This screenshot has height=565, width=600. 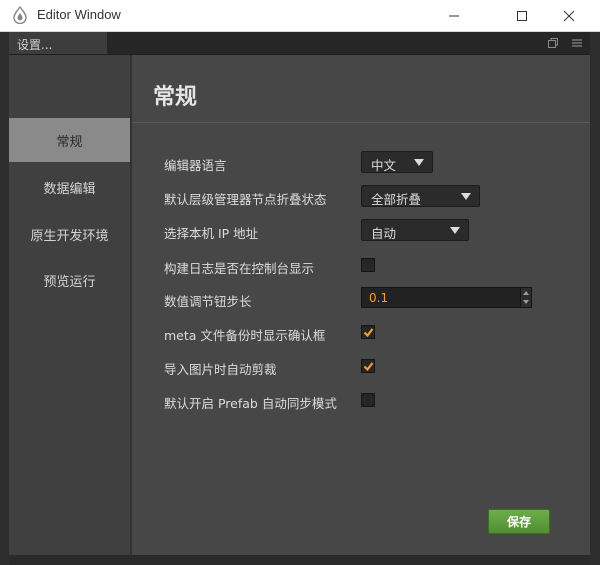 I want to click on background-panel-bottom, so click(x=299, y=560).